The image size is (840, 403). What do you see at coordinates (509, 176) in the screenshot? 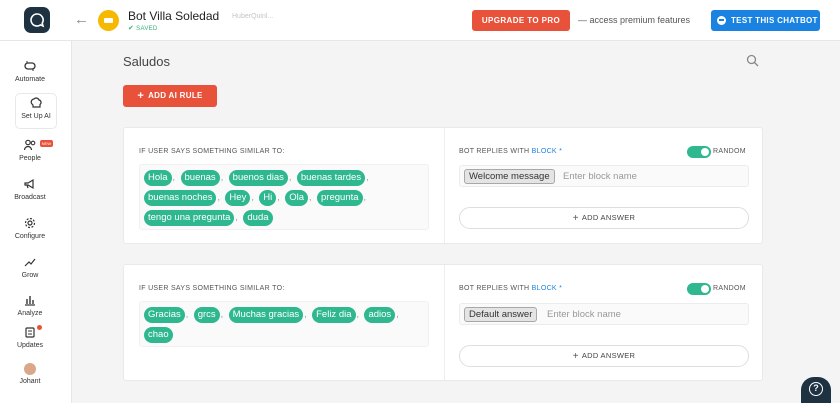
I see `block-chip: Welcome message` at bounding box center [509, 176].